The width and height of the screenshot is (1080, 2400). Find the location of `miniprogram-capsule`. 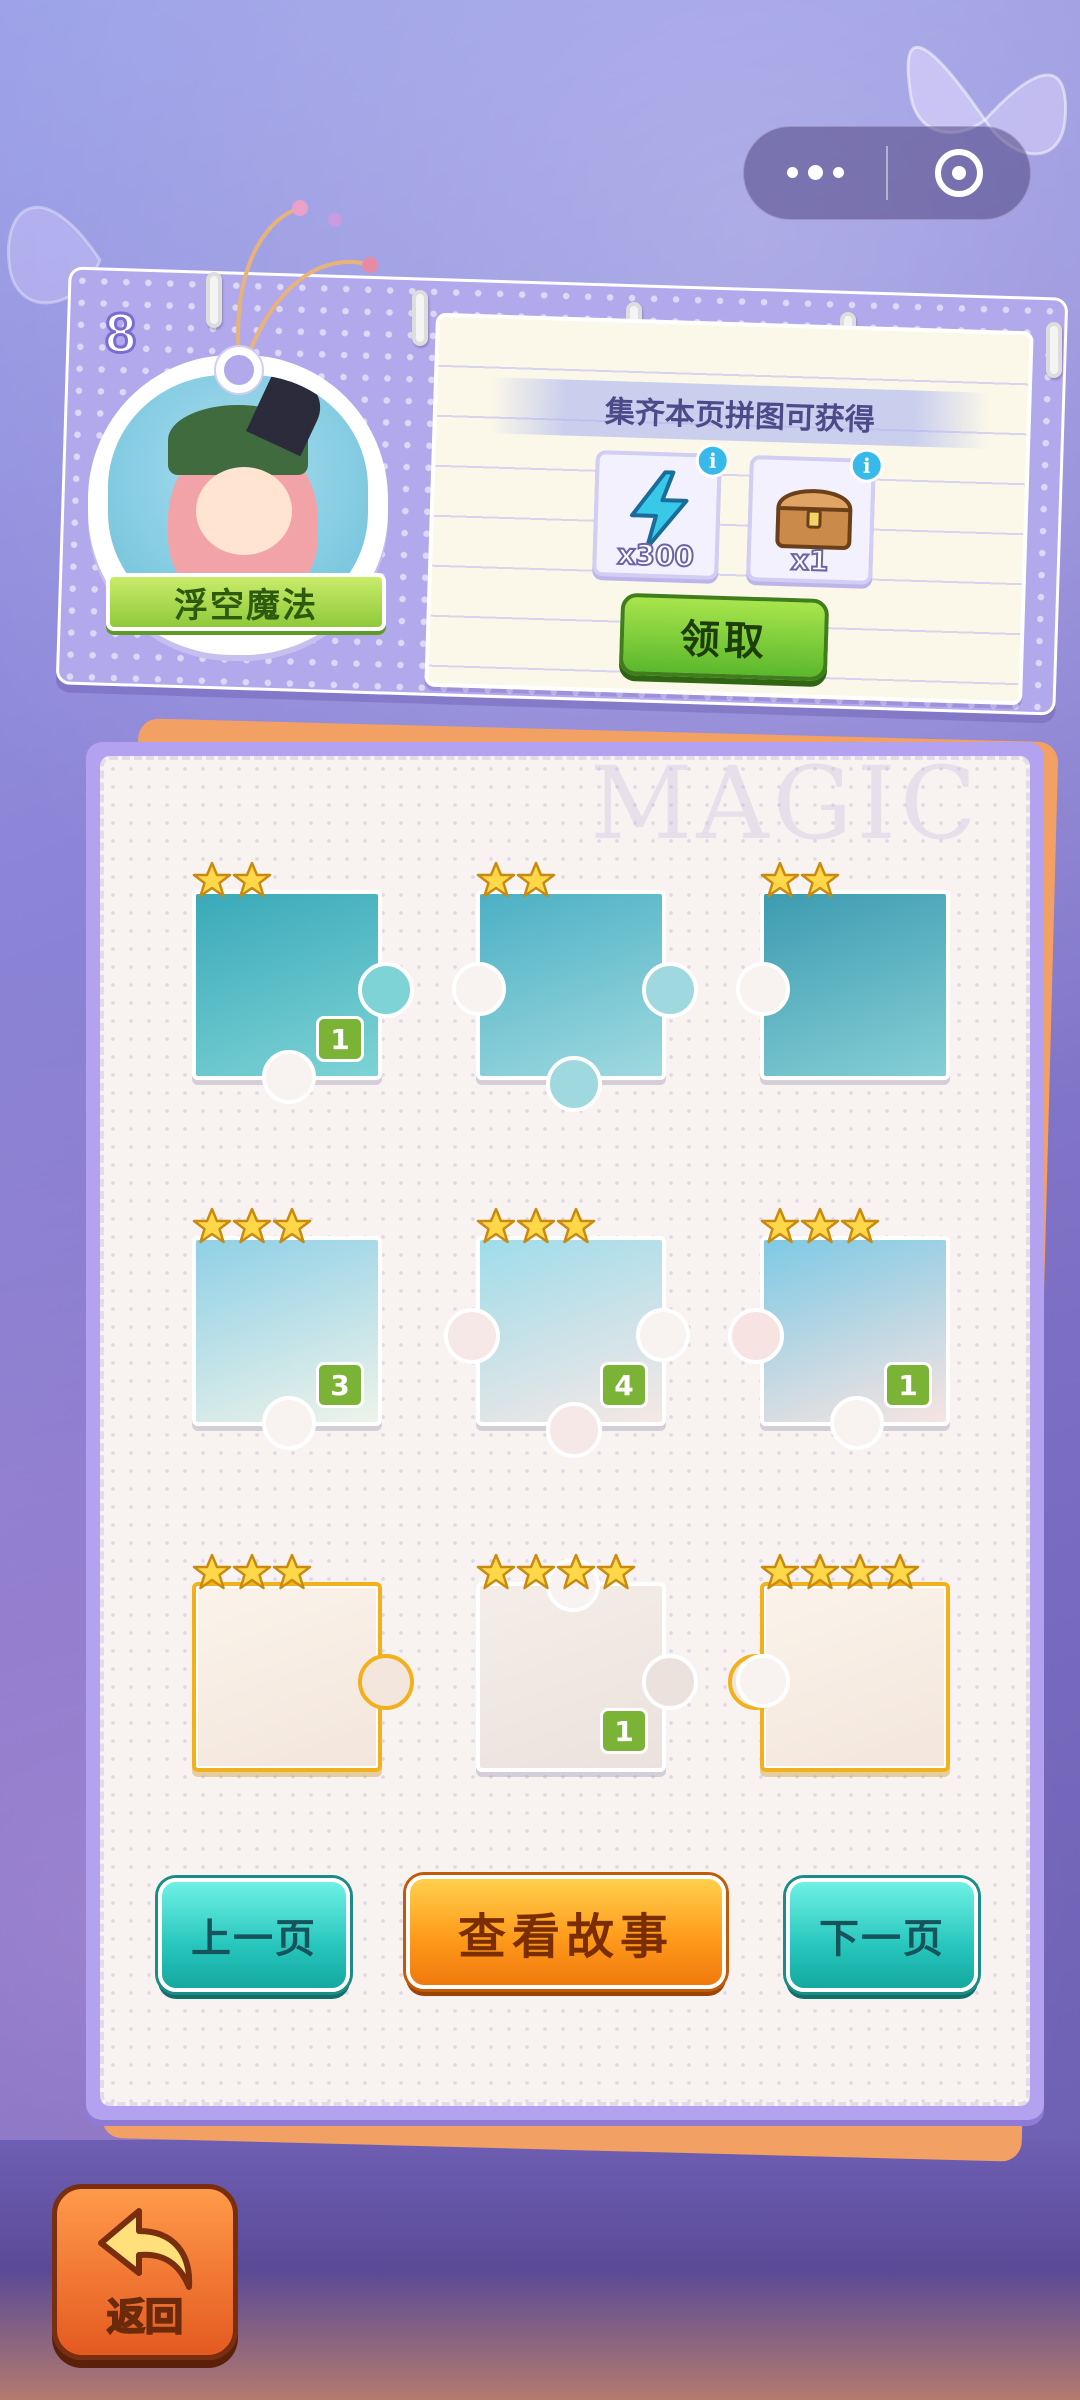

miniprogram-capsule is located at coordinates (887, 173).